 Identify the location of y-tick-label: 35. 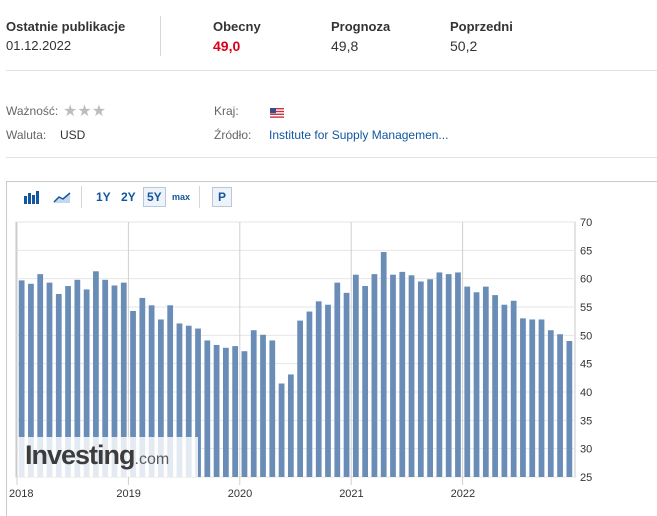
(586, 421).